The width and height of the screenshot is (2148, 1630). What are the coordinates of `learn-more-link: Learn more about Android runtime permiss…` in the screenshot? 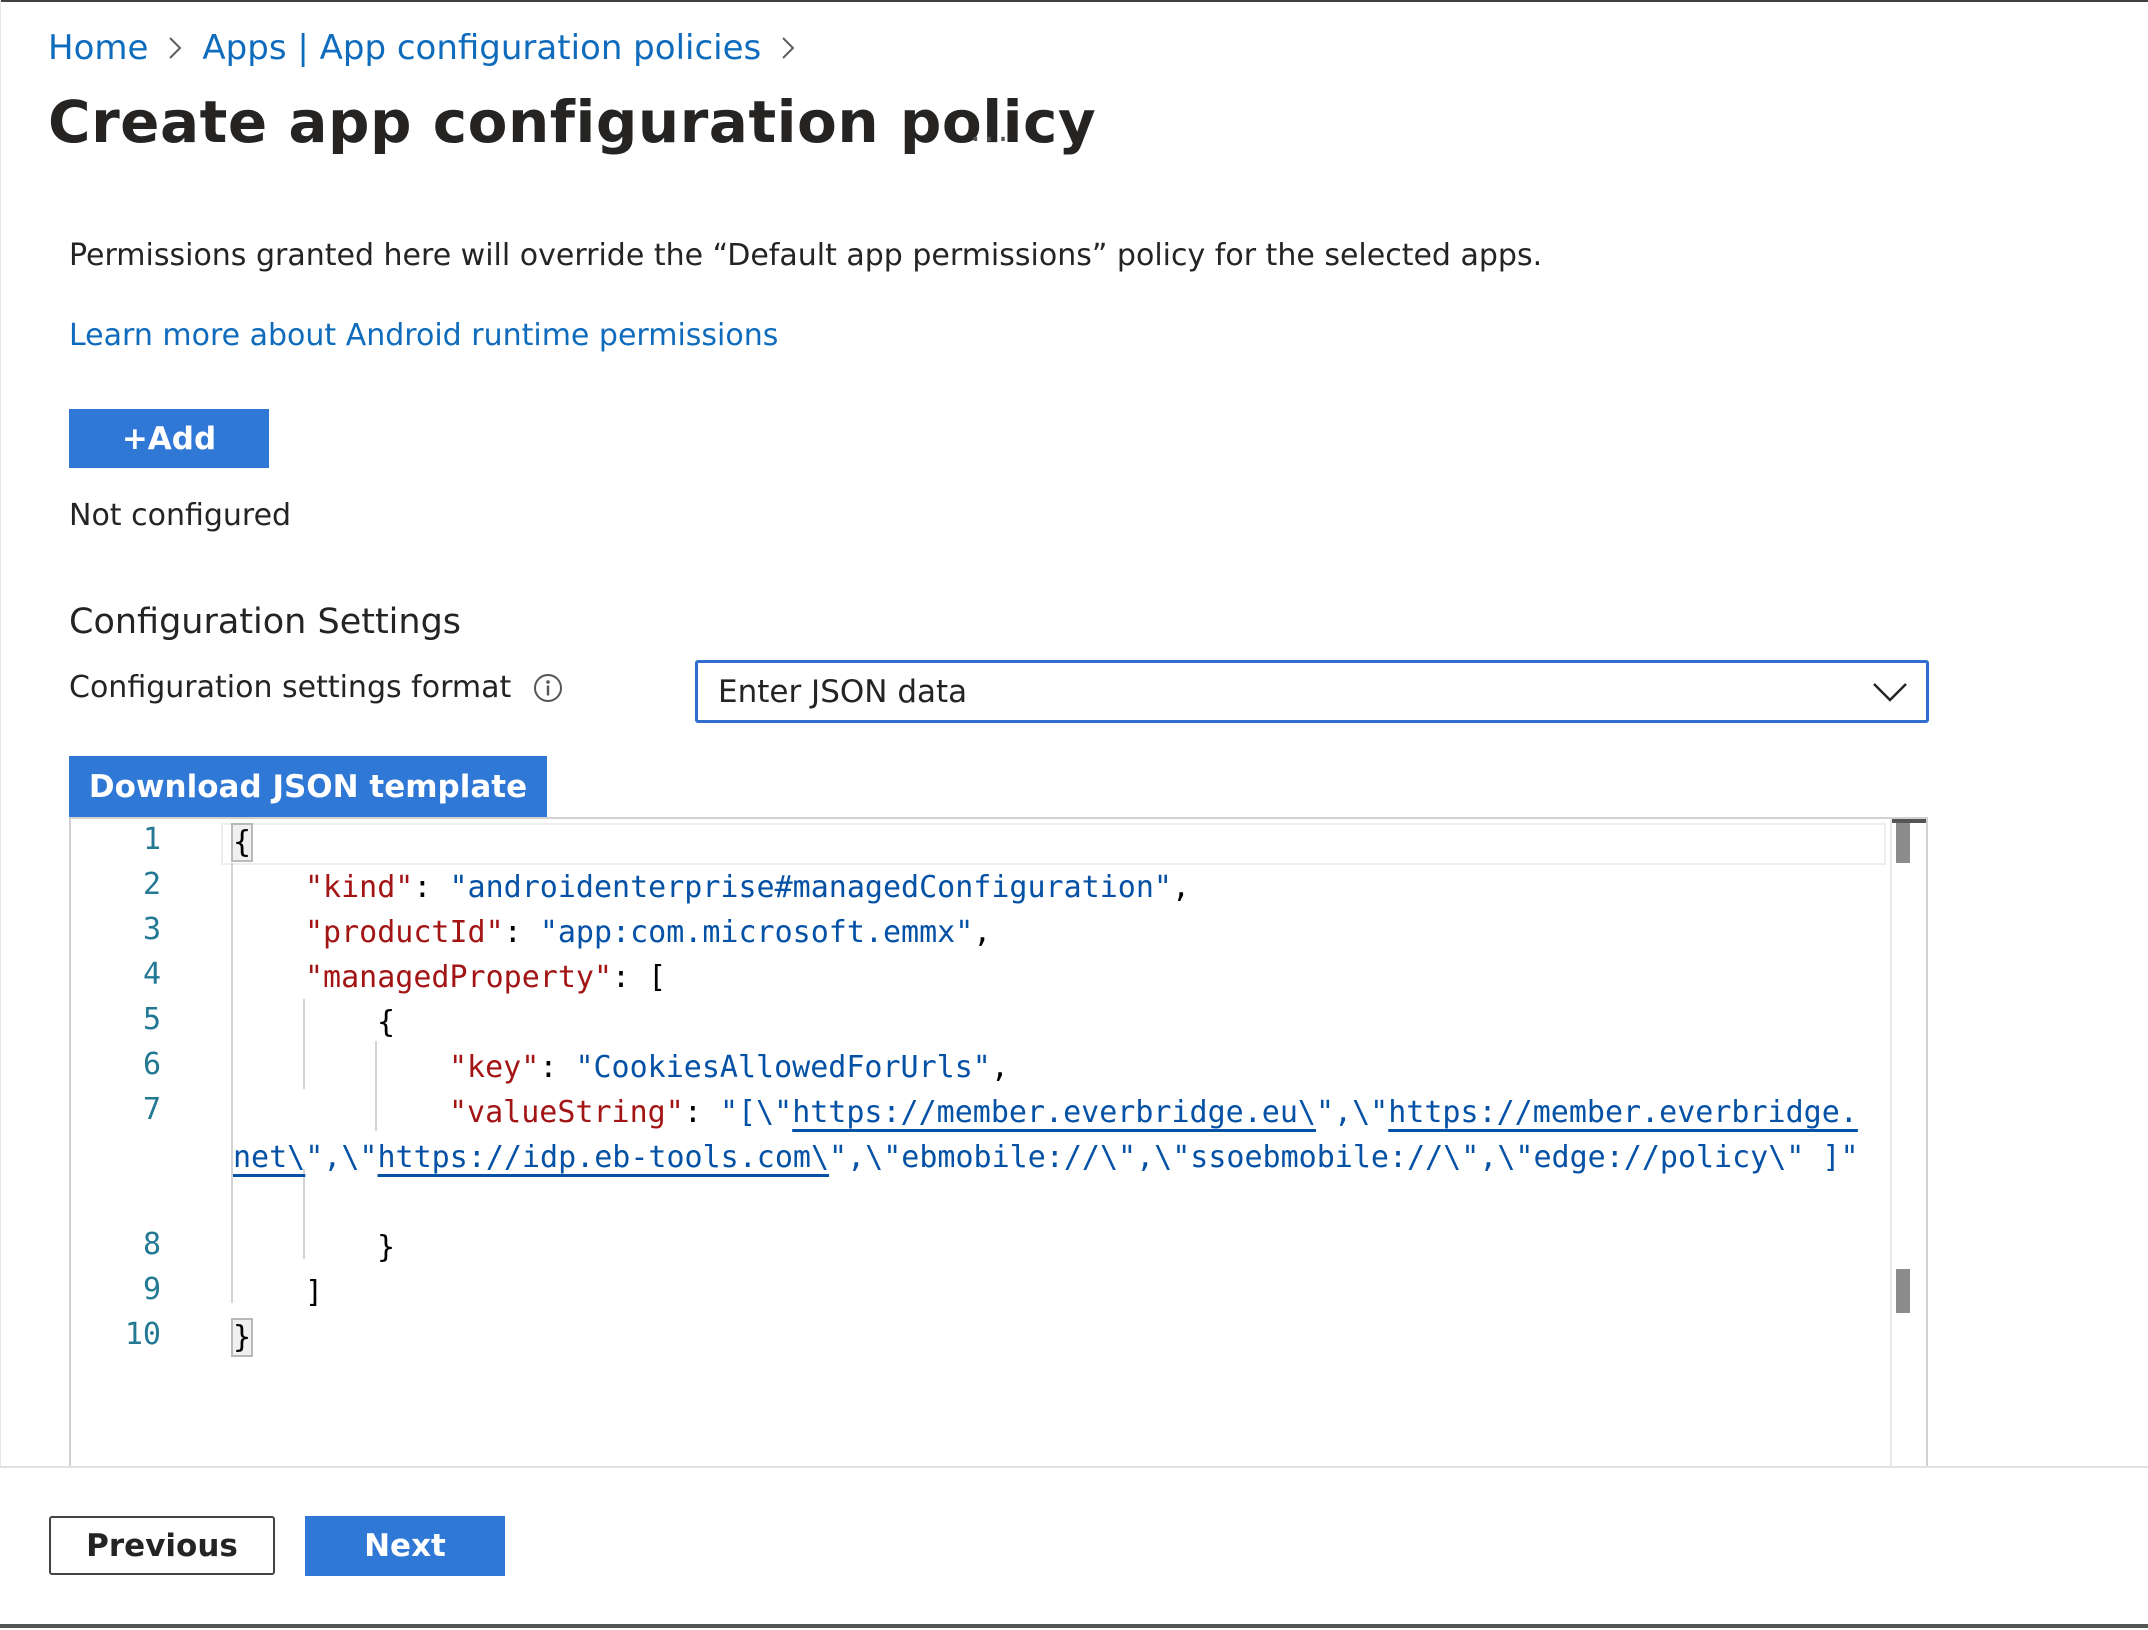 It's located at (423, 335).